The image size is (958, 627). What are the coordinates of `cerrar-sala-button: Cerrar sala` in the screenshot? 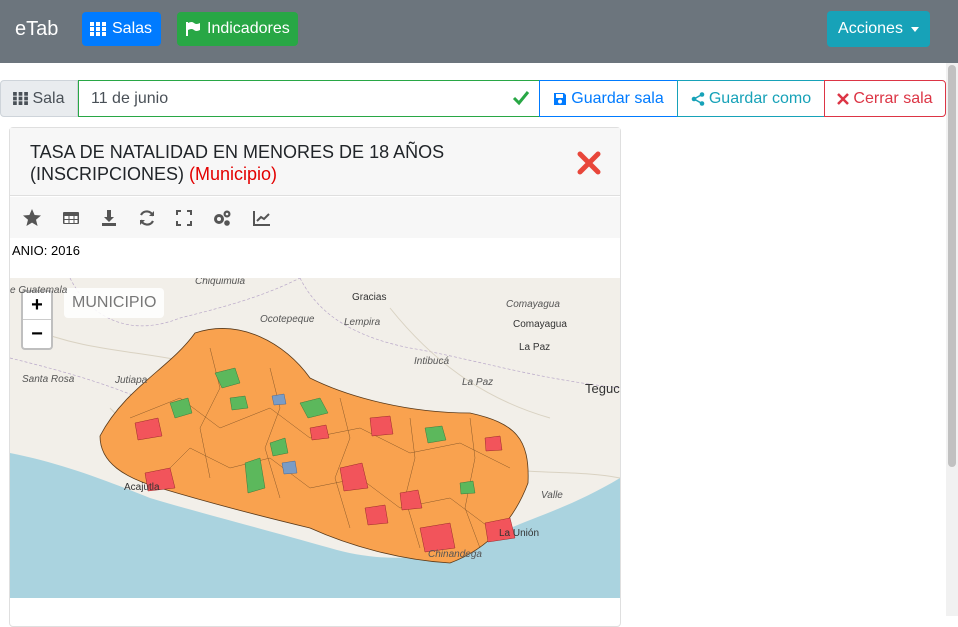 It's located at (885, 98).